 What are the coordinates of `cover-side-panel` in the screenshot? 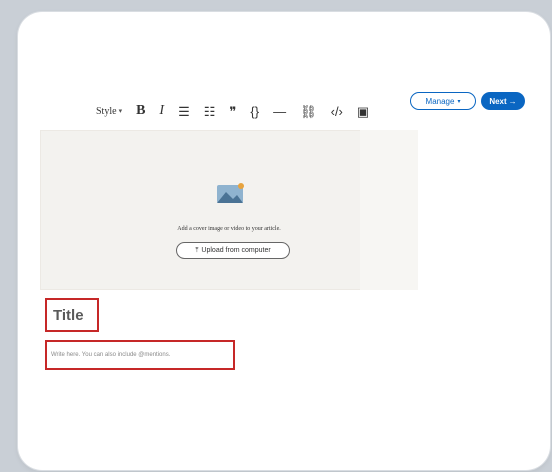 It's located at (389, 210).